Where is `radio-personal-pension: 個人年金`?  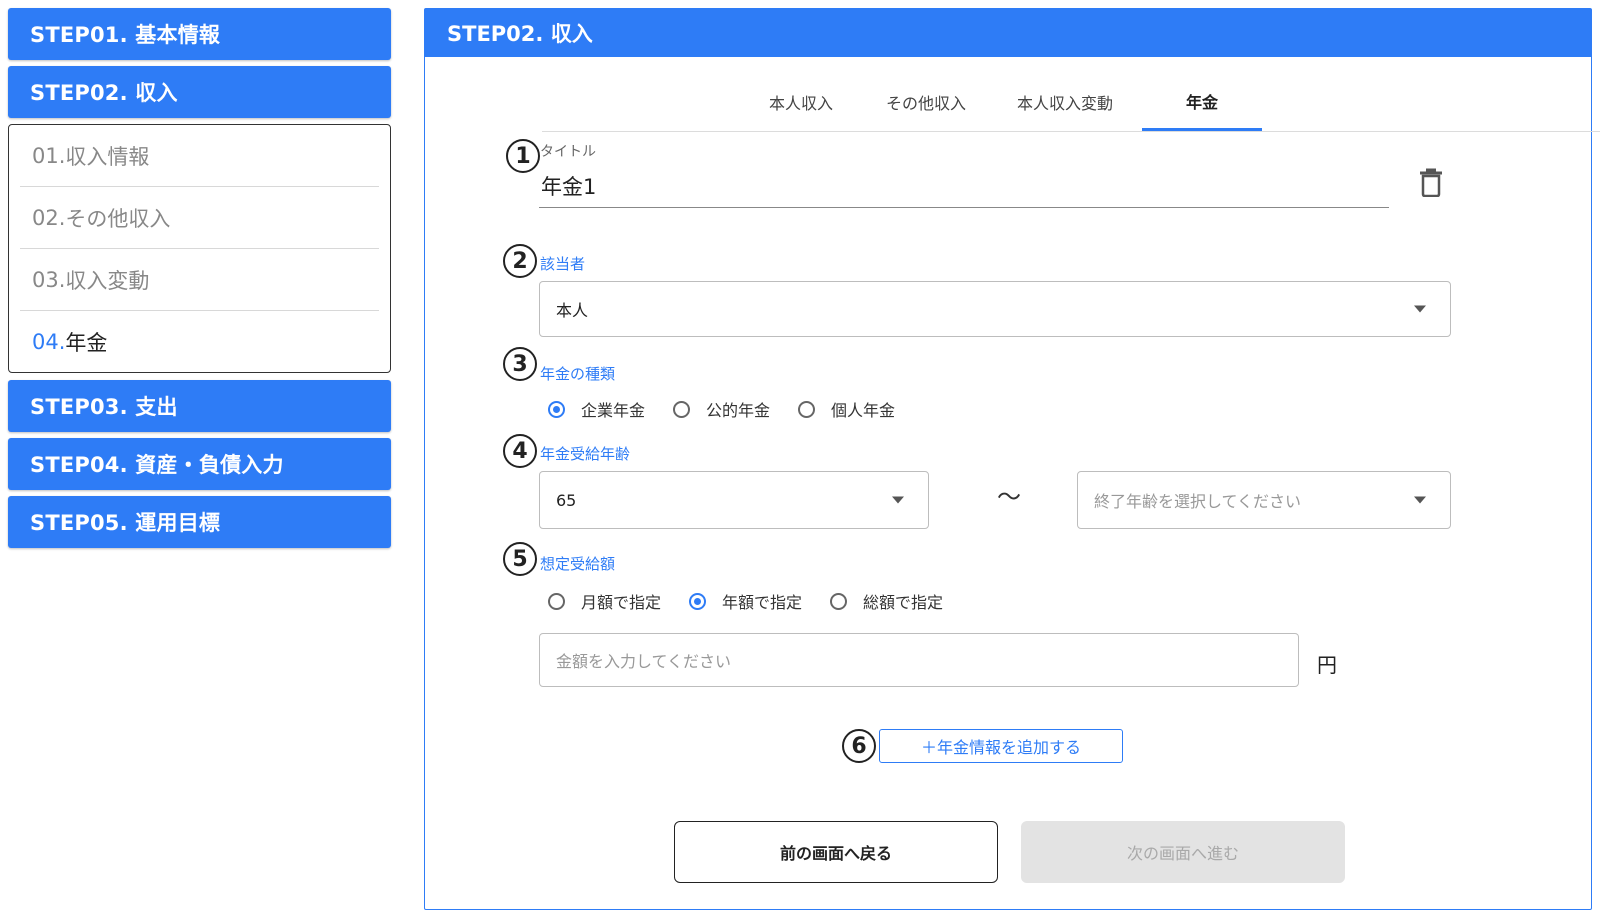 radio-personal-pension: 個人年金 is located at coordinates (846, 409).